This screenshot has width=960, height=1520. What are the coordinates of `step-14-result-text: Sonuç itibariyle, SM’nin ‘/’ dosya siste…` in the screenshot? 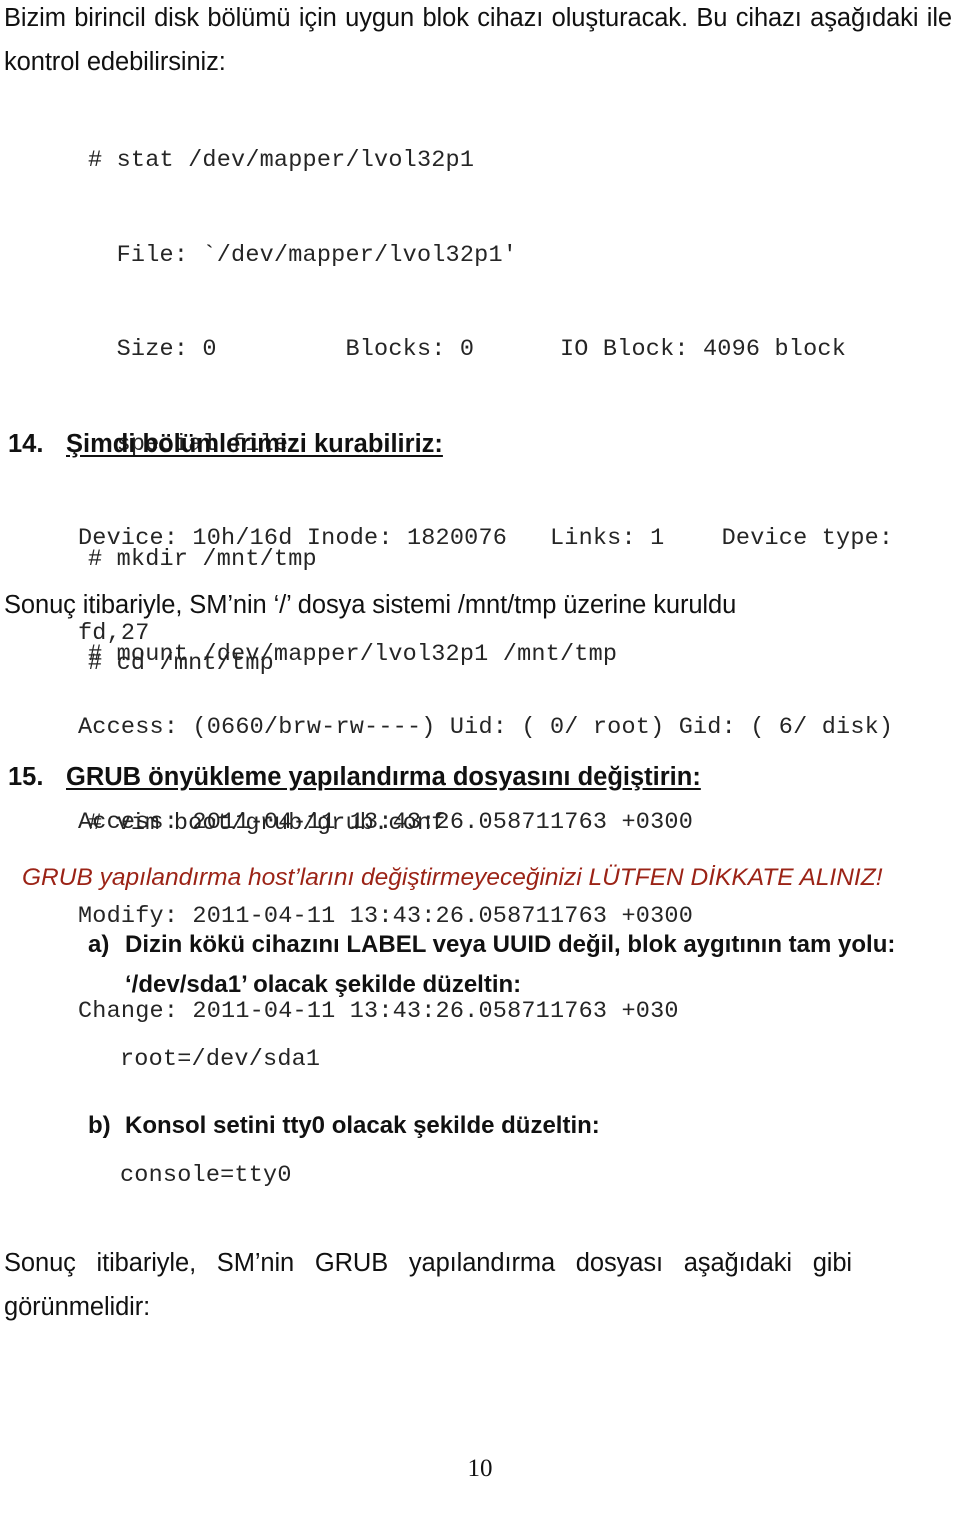 It's located at (370, 605).